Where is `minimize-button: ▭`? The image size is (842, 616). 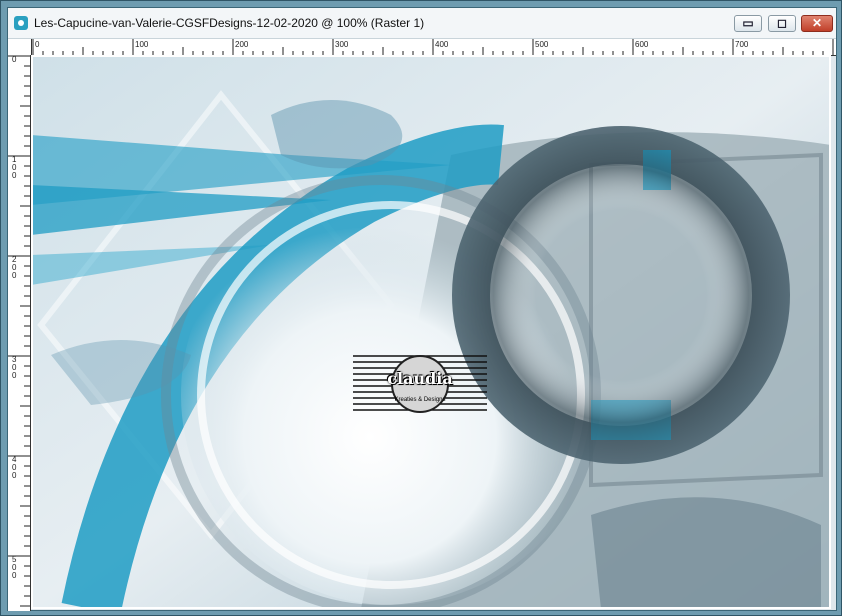
minimize-button: ▭ is located at coordinates (748, 23).